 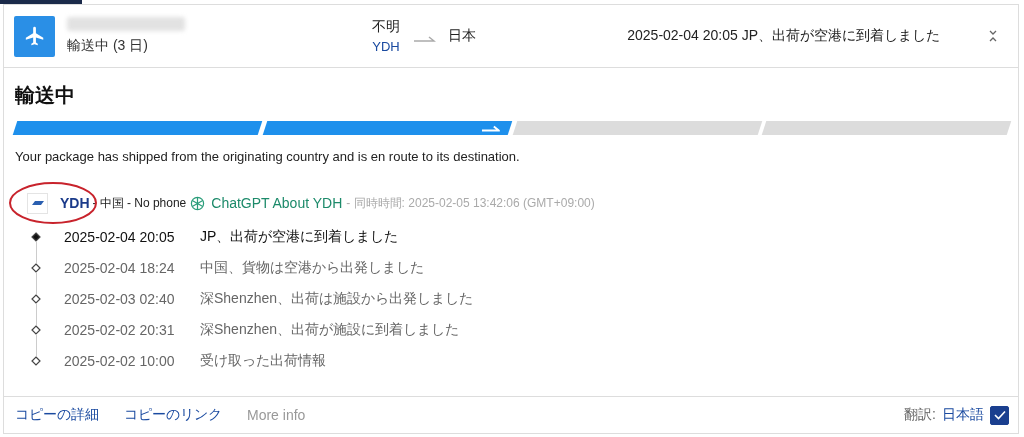 I want to click on airplane-icon, so click(x=34, y=36).